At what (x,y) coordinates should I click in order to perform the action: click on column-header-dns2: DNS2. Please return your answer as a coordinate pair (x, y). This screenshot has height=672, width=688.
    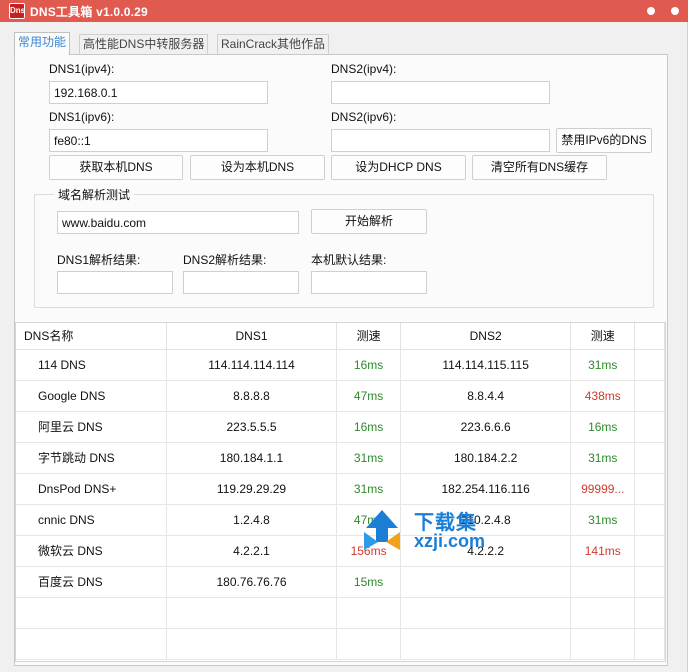
    Looking at the image, I should click on (486, 336).